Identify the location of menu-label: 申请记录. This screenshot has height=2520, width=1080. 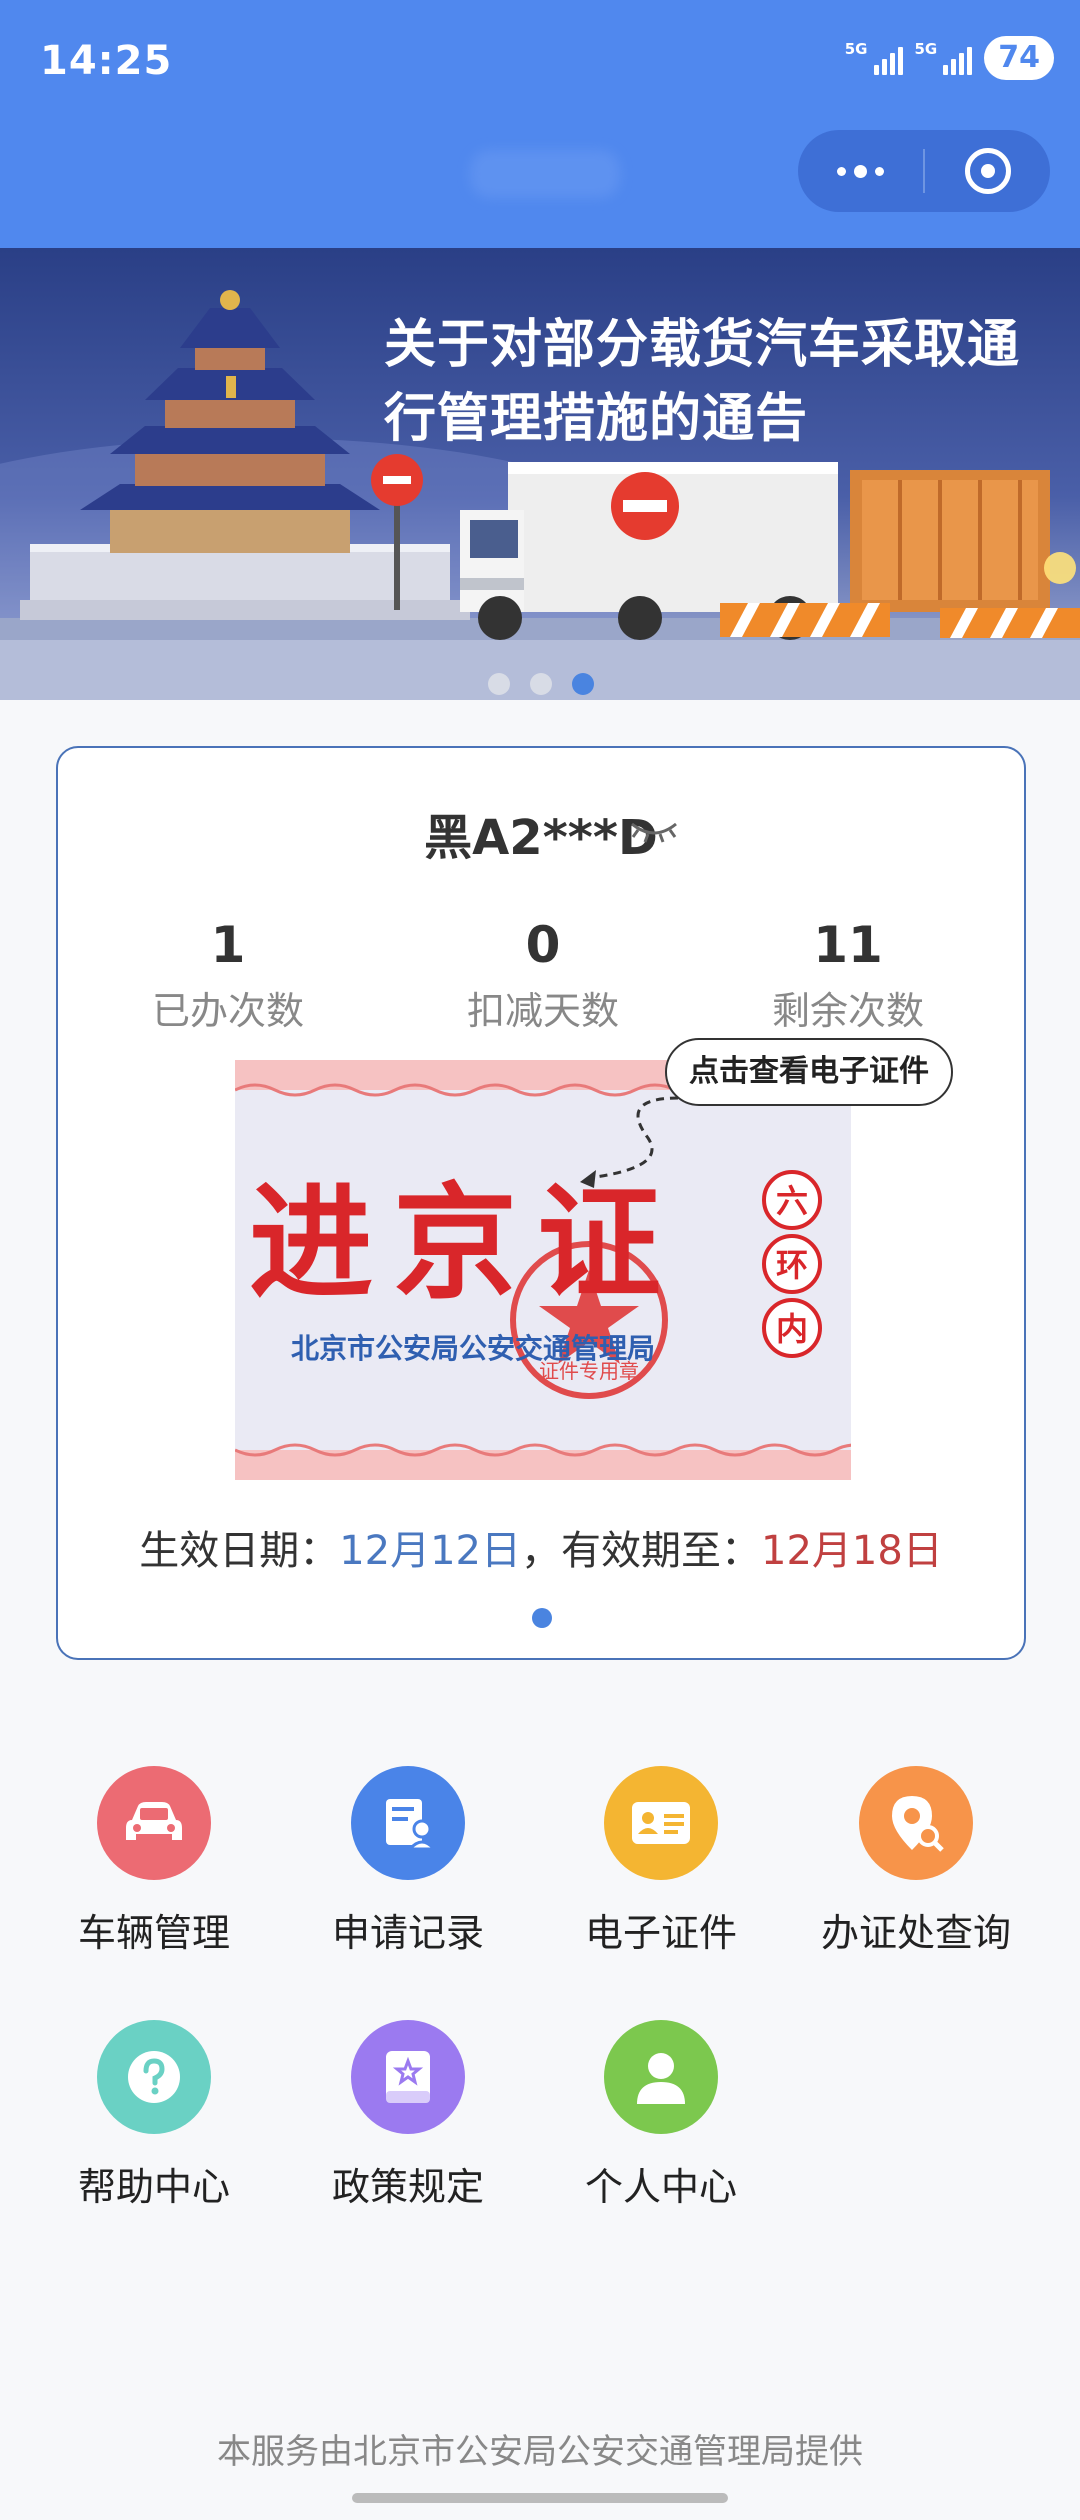
(407, 1933).